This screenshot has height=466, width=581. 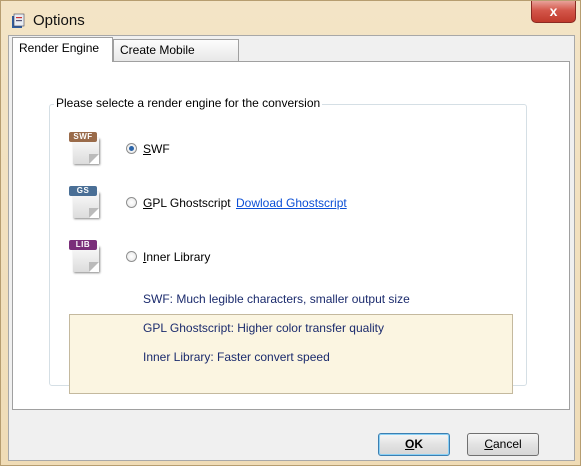 What do you see at coordinates (86, 148) in the screenshot?
I see `swf-icon: SWF` at bounding box center [86, 148].